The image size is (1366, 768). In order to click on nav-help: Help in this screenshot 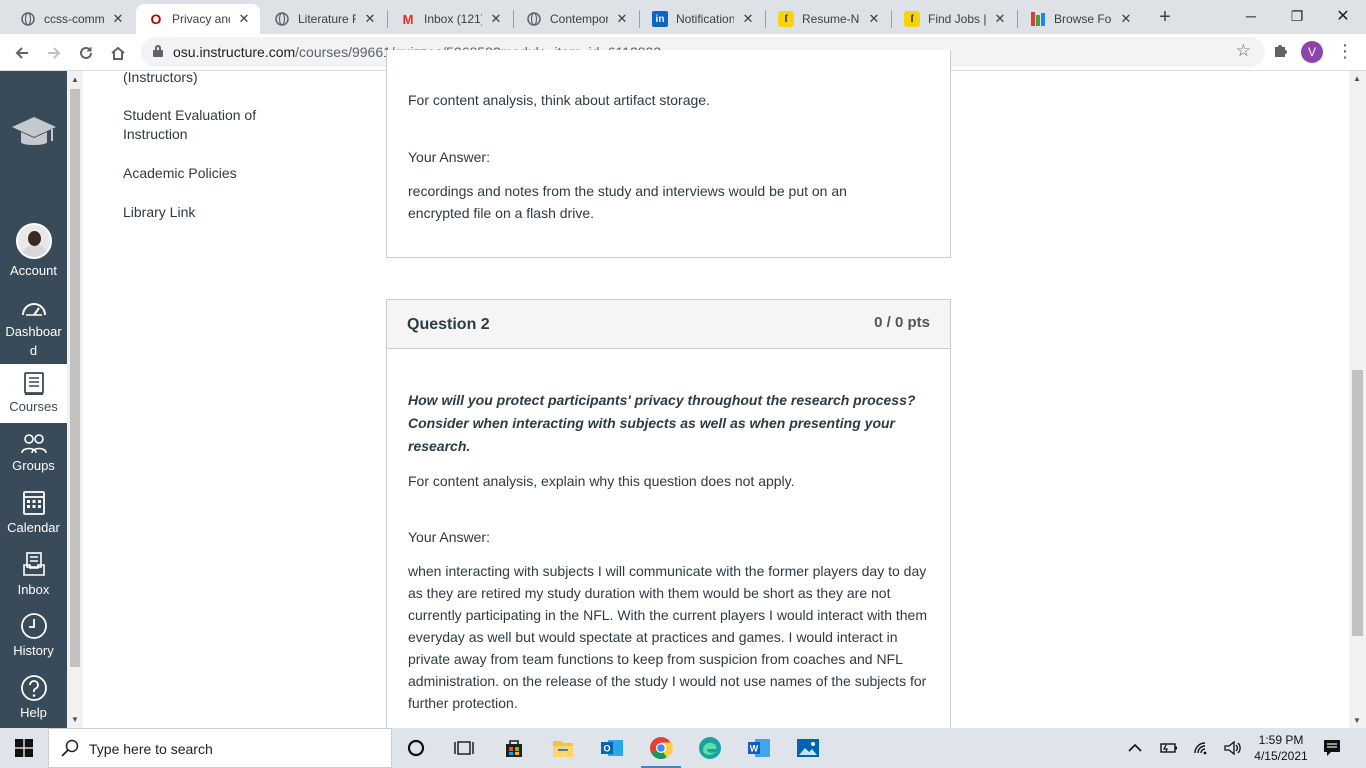, I will do `click(33, 697)`.